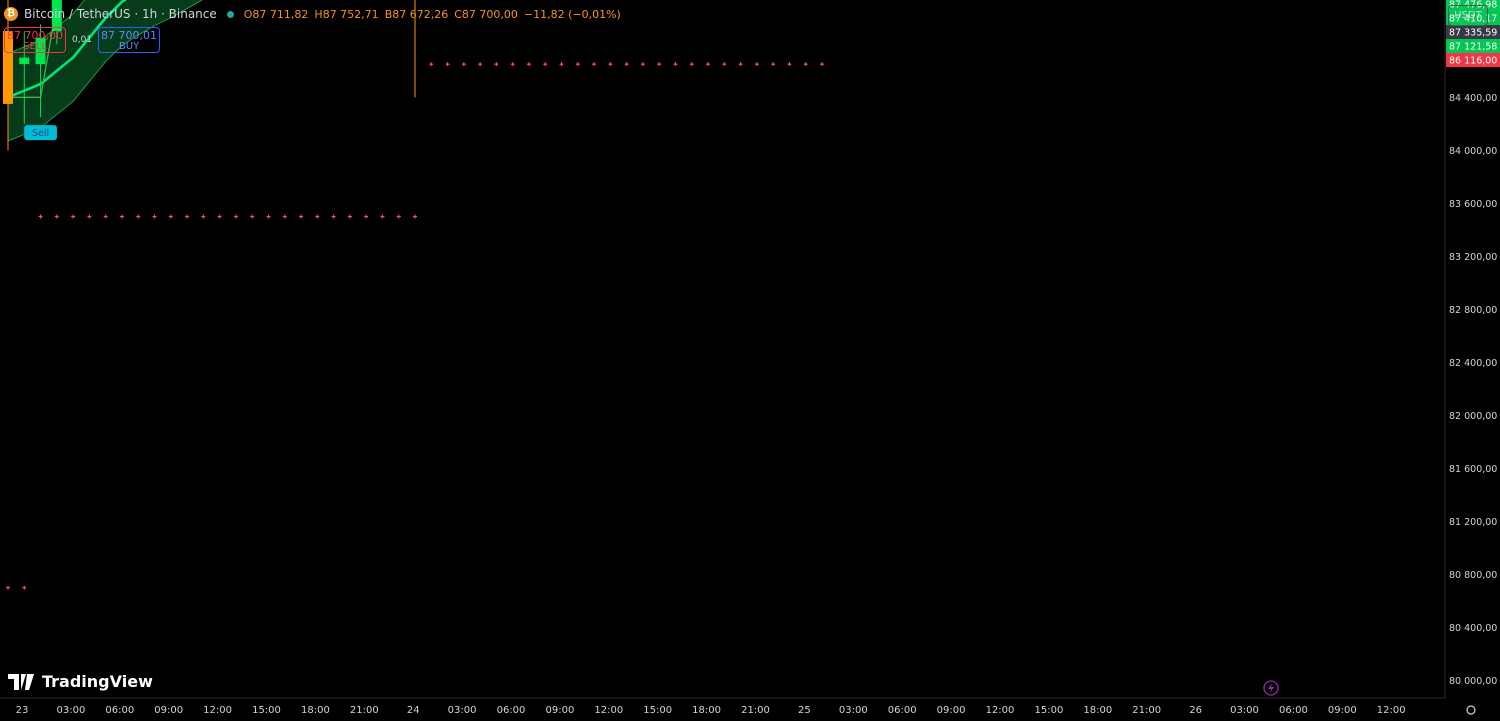 The image size is (1500, 721). What do you see at coordinates (1473, 416) in the screenshot?
I see `price-tick-label: 82 000,00` at bounding box center [1473, 416].